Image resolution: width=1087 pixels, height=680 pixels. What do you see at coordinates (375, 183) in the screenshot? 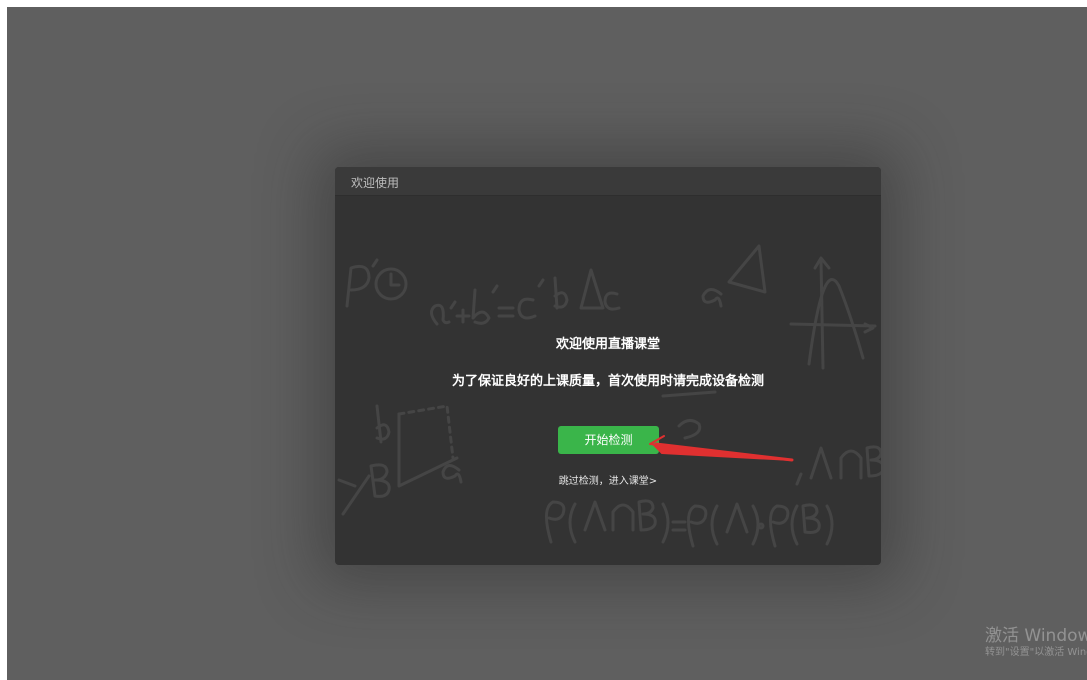
I see `dialog-title: 欢迎使用` at bounding box center [375, 183].